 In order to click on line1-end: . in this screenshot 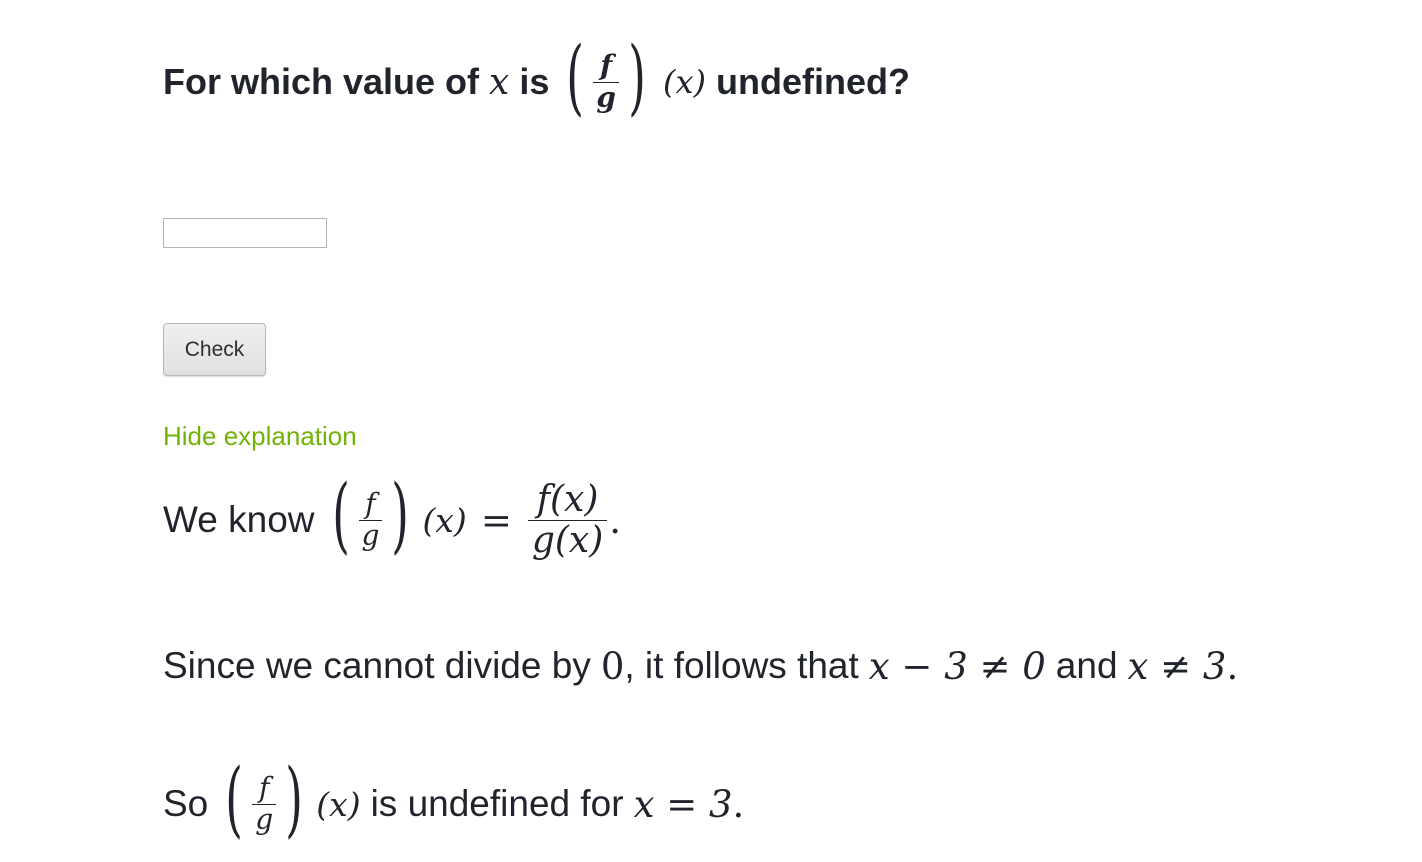, I will do `click(615, 520)`.